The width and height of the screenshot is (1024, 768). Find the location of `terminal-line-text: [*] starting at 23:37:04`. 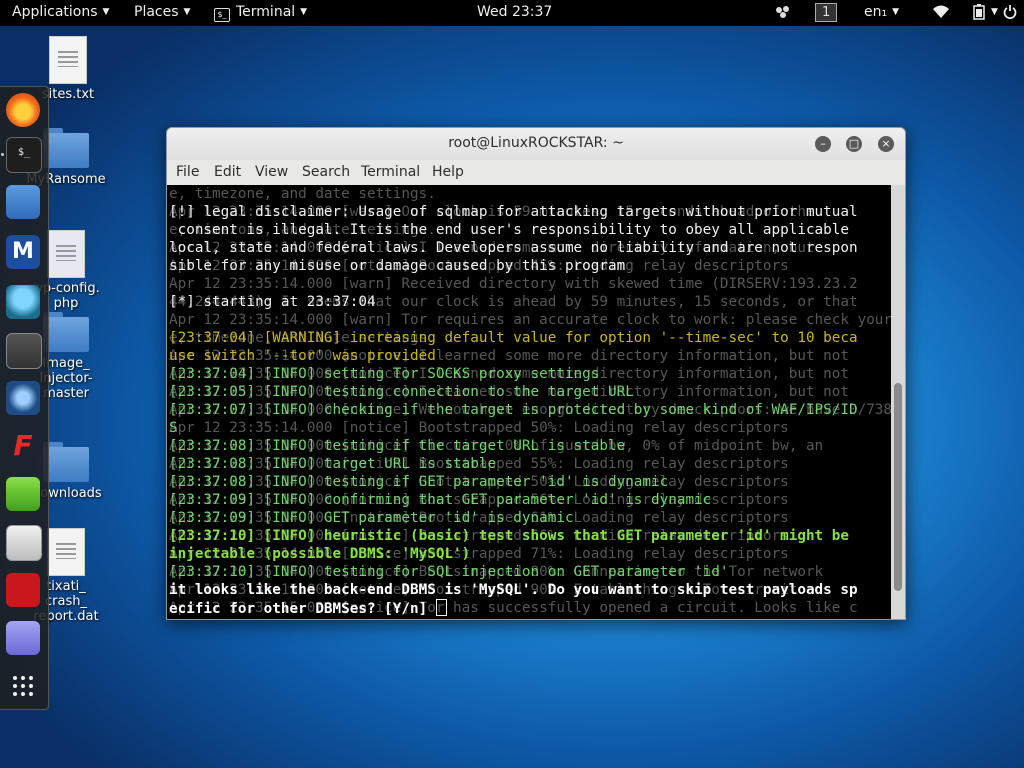

terminal-line-text: [*] starting at 23:37:04 is located at coordinates (272, 302).